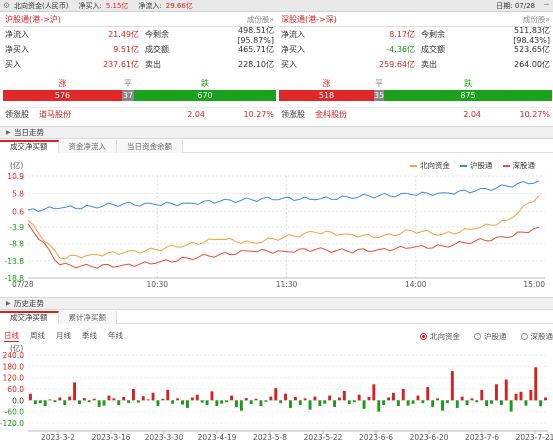 The height and width of the screenshot is (446, 553). I want to click on tab-net-buy-history: 成交净买额, so click(29, 317).